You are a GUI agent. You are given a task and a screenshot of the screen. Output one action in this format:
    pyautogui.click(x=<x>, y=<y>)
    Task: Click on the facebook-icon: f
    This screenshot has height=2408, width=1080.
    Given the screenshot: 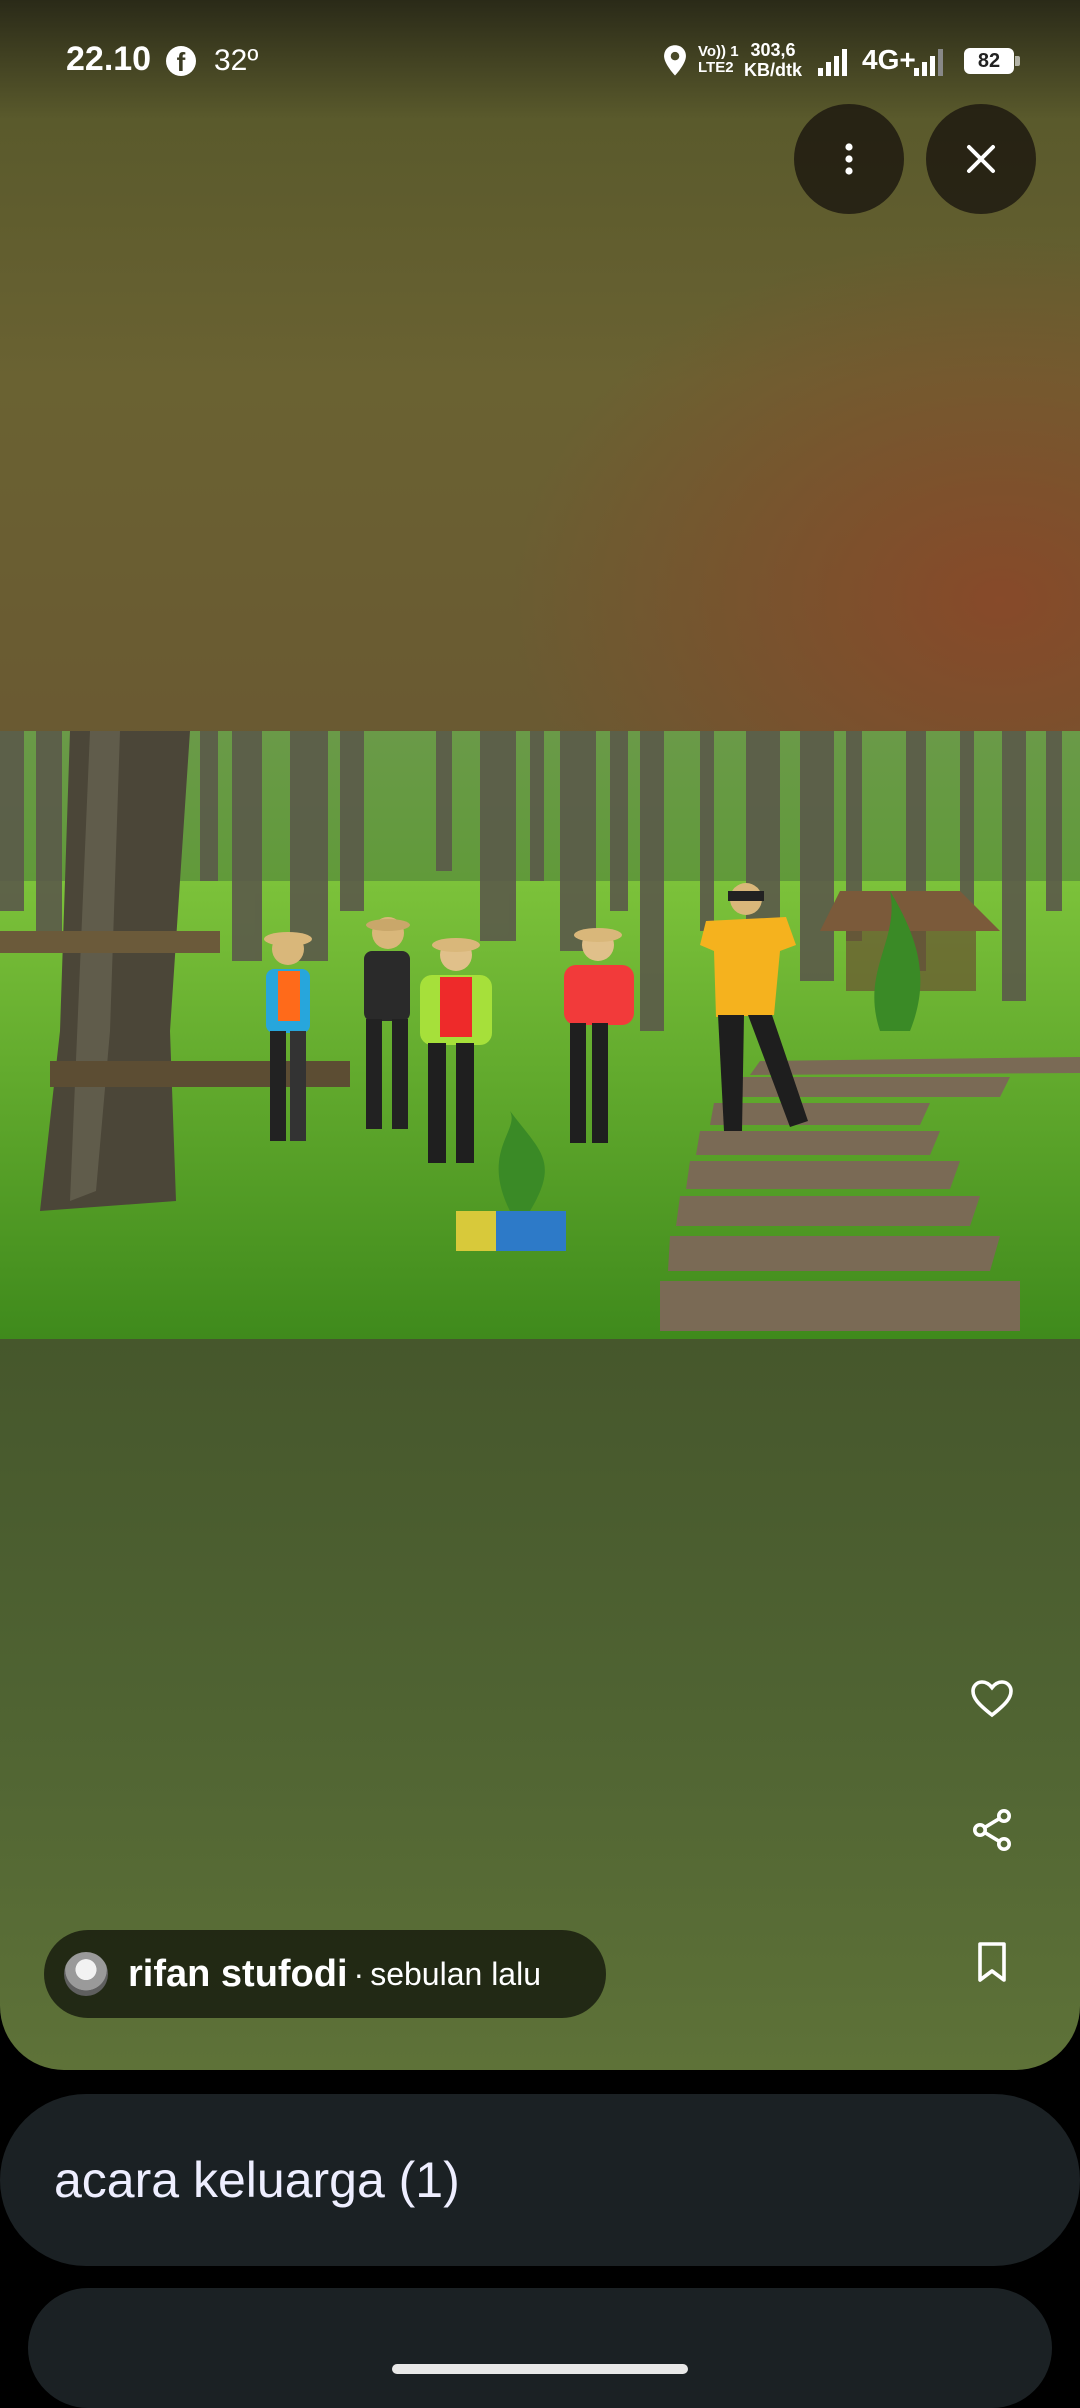 What is the action you would take?
    pyautogui.click(x=181, y=61)
    